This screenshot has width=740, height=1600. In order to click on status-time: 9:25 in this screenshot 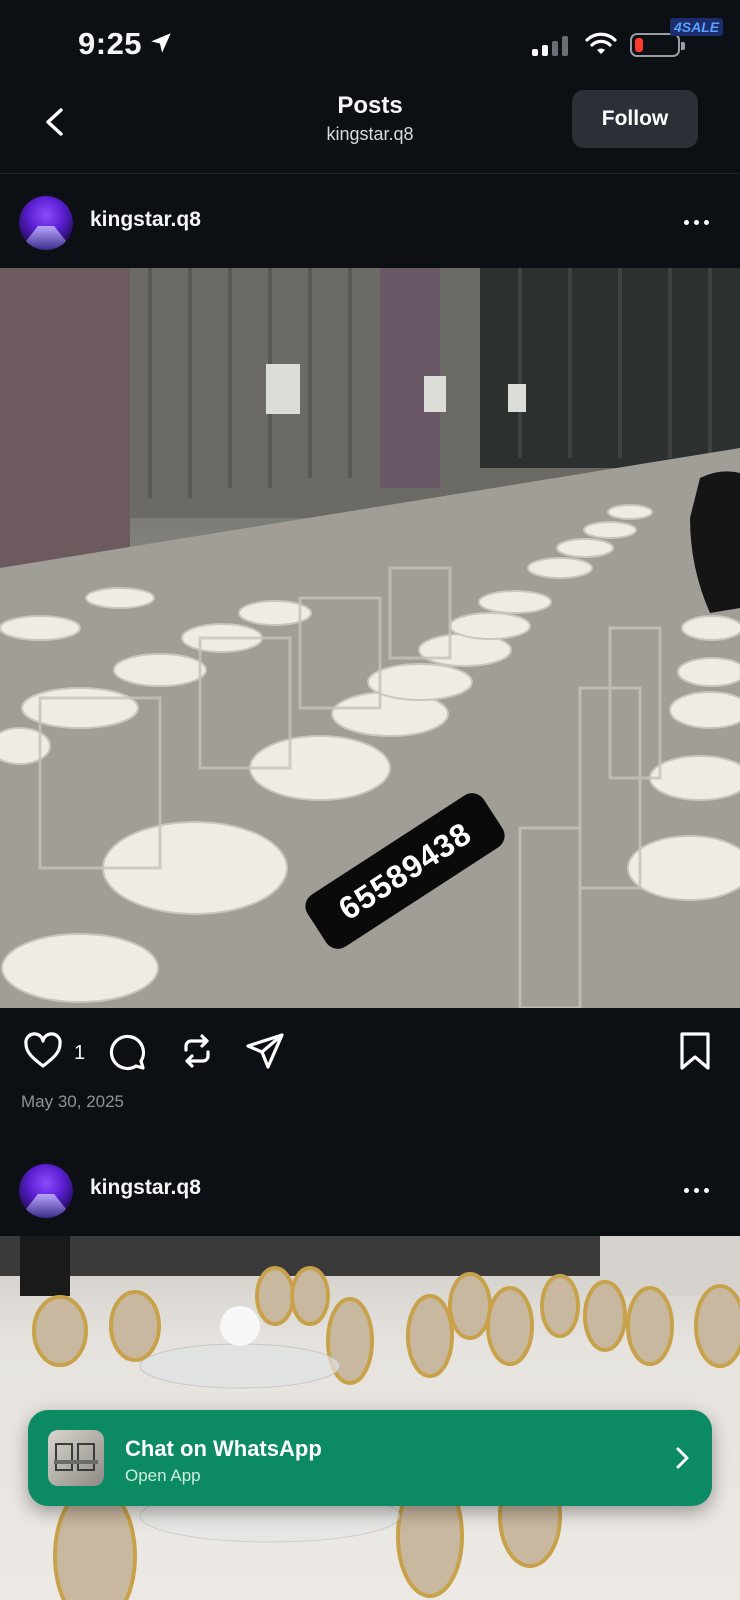, I will do `click(110, 43)`.